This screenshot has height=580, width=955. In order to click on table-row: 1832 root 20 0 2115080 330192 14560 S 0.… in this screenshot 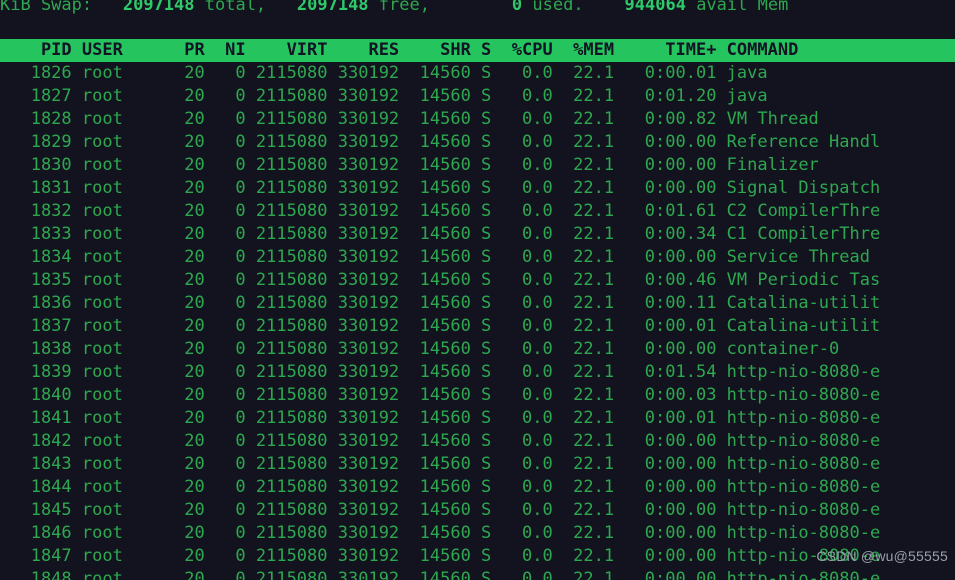, I will do `click(477, 211)`.